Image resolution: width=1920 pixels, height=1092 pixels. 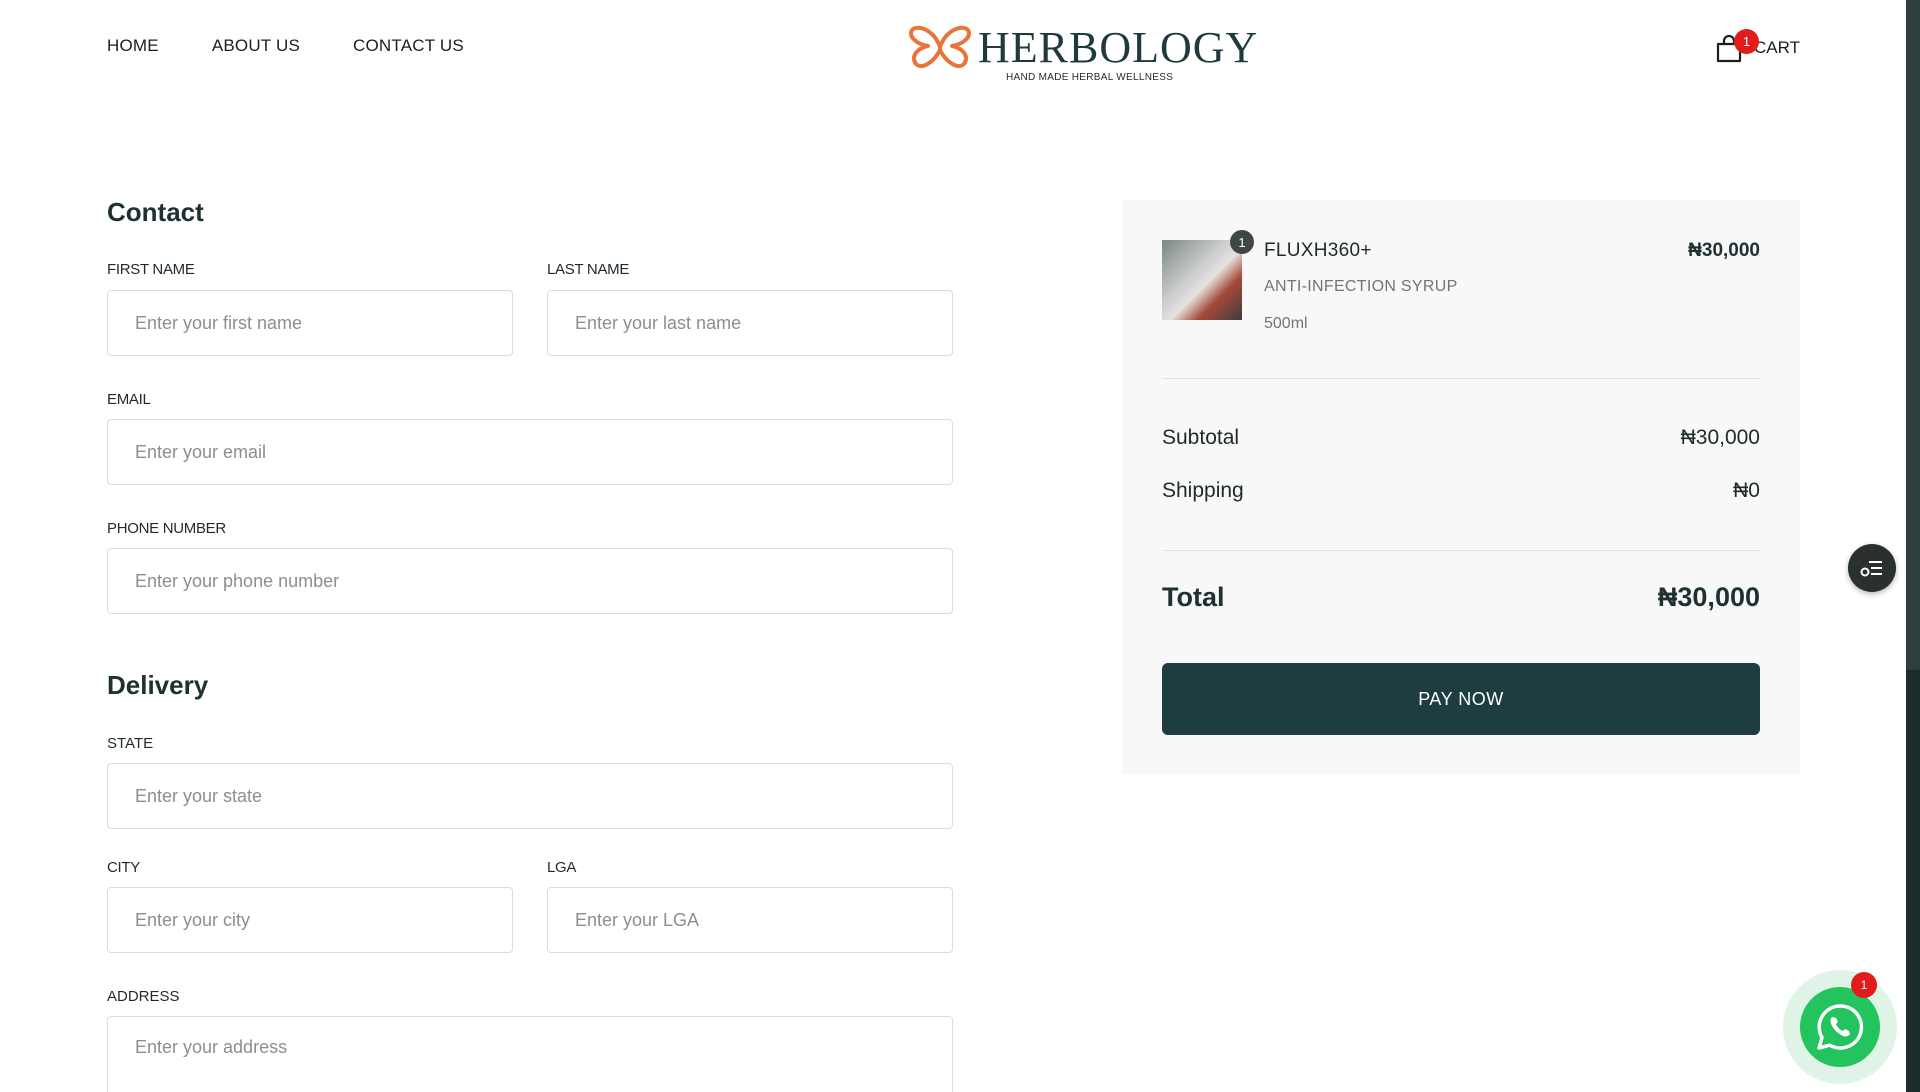 I want to click on phone-field-wrap, so click(x=530, y=581).